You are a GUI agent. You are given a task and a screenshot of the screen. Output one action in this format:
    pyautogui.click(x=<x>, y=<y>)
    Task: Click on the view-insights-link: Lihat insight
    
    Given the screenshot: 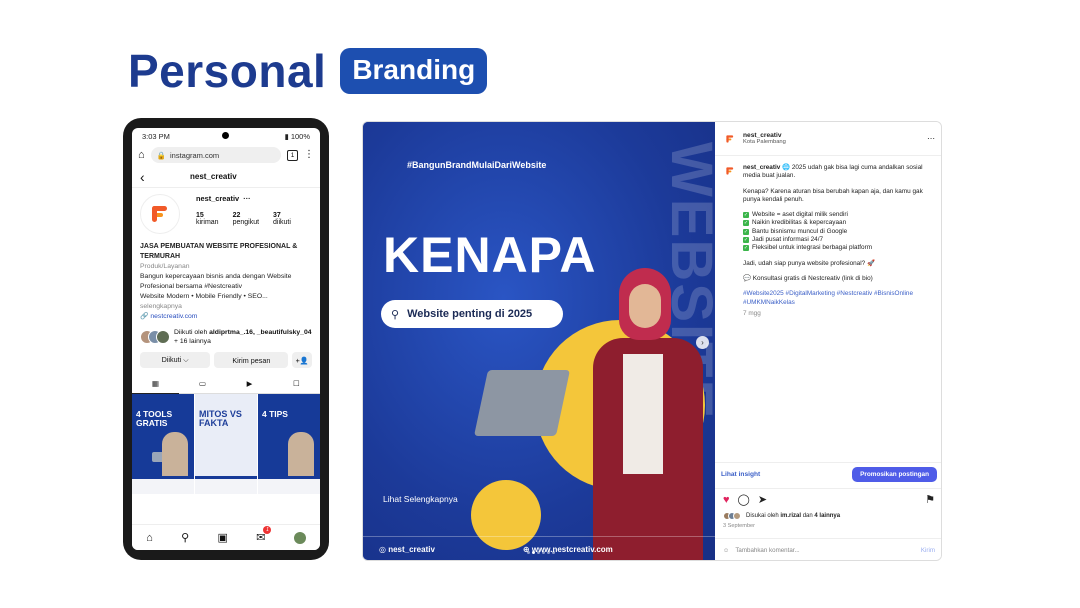 What is the action you would take?
    pyautogui.click(x=740, y=474)
    